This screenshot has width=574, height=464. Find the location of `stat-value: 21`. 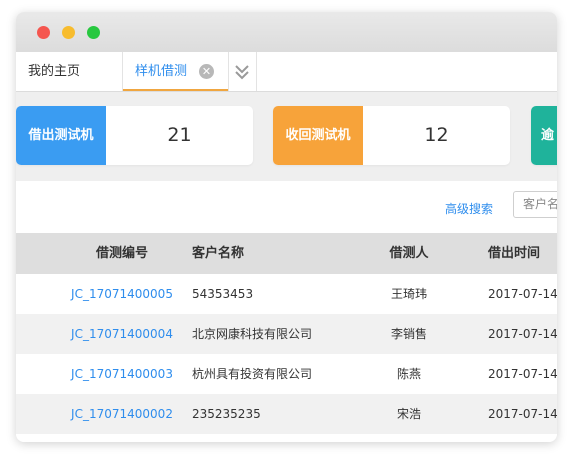

stat-value: 21 is located at coordinates (179, 135).